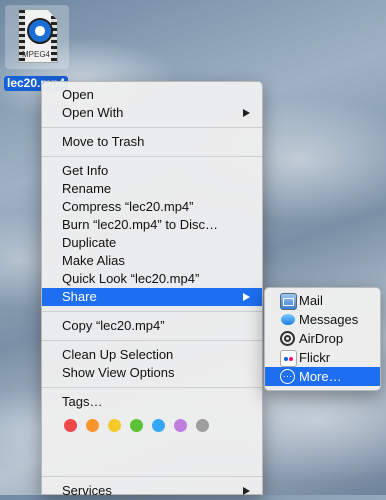 This screenshot has height=500, width=386. Describe the element at coordinates (79, 296) in the screenshot. I see `menu-item-label: Share` at that location.